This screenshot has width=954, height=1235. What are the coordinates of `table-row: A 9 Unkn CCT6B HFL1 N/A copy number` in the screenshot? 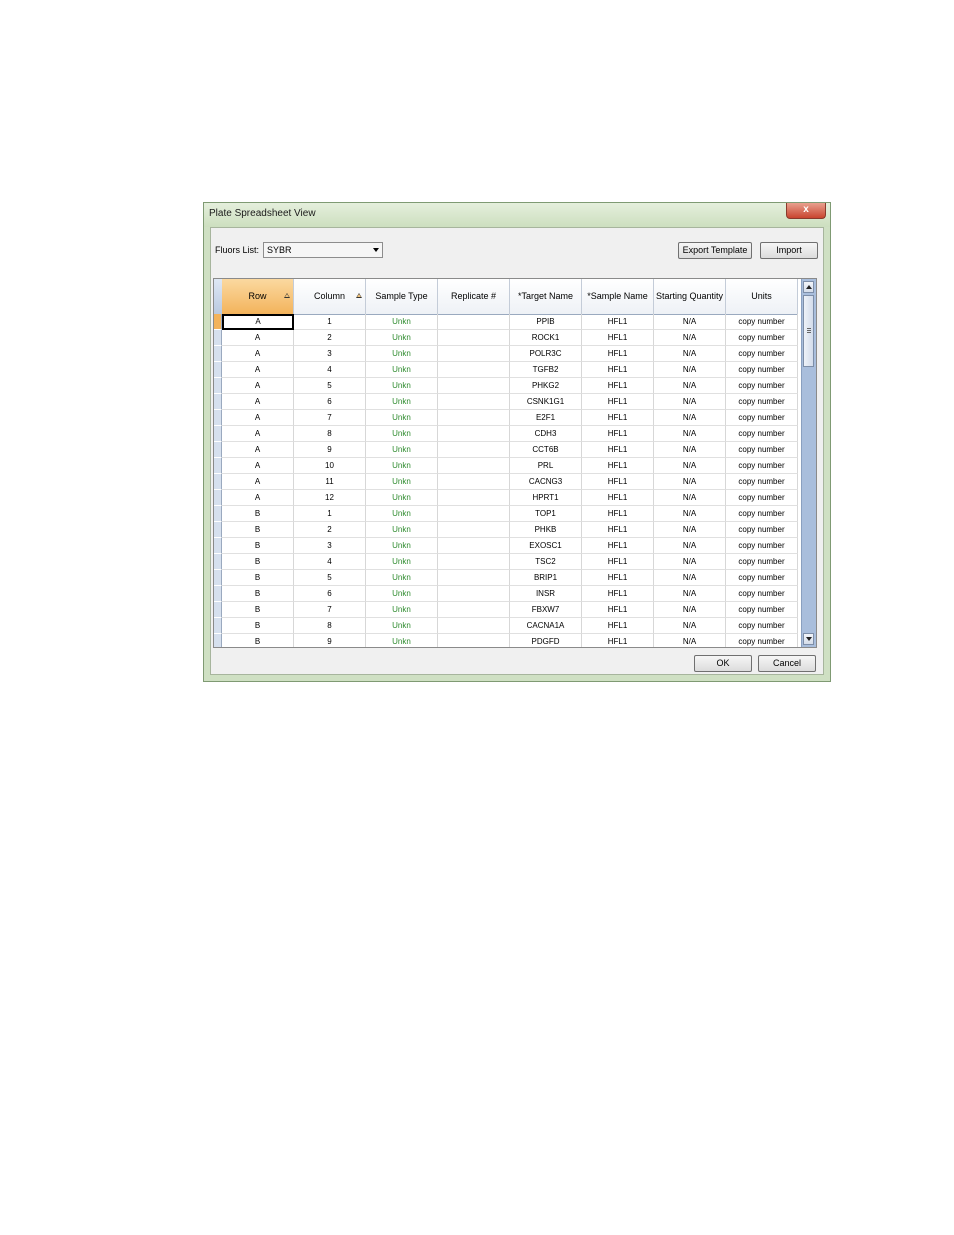 It's located at (506, 450).